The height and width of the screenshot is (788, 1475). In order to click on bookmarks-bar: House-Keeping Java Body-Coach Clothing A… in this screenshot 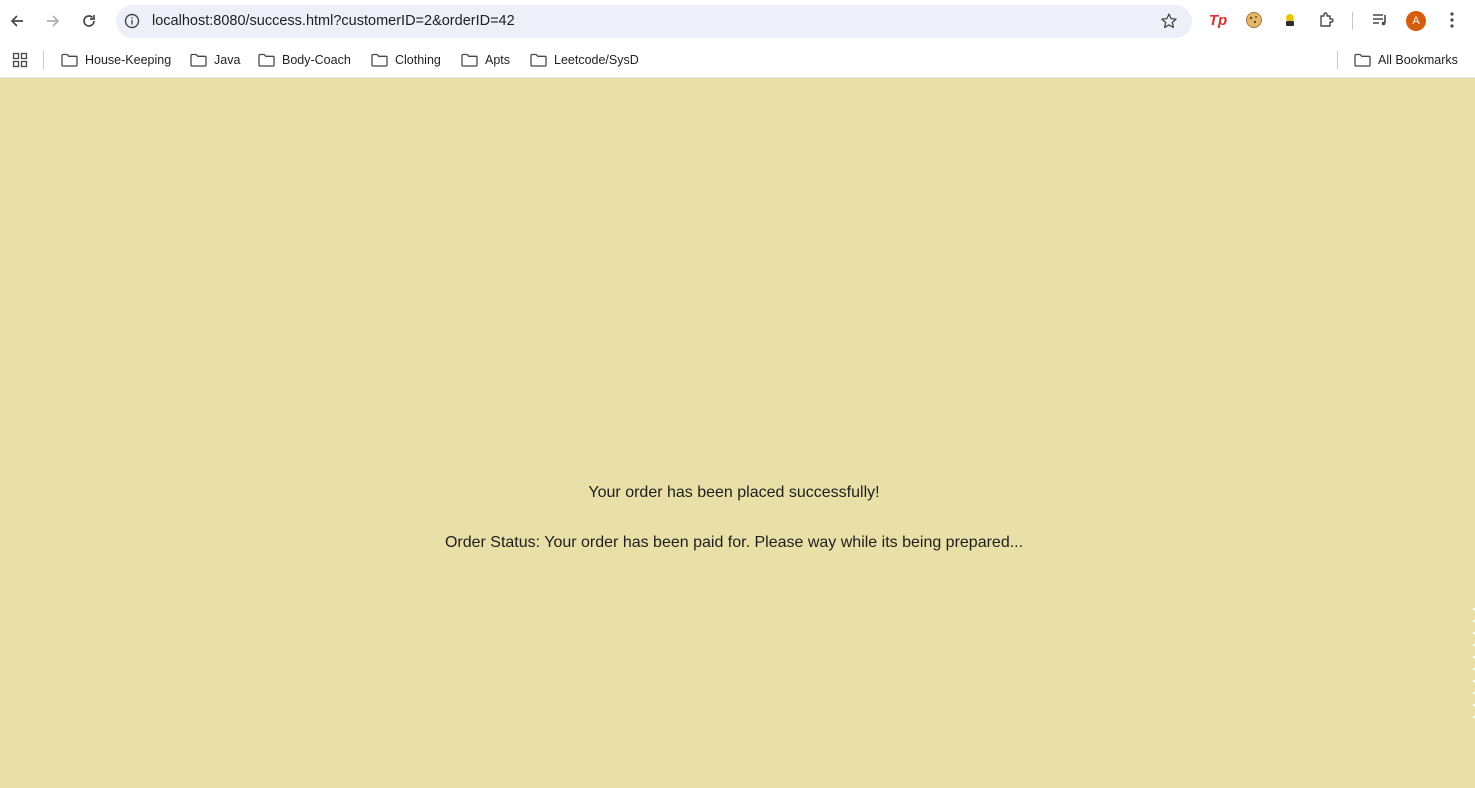, I will do `click(737, 60)`.